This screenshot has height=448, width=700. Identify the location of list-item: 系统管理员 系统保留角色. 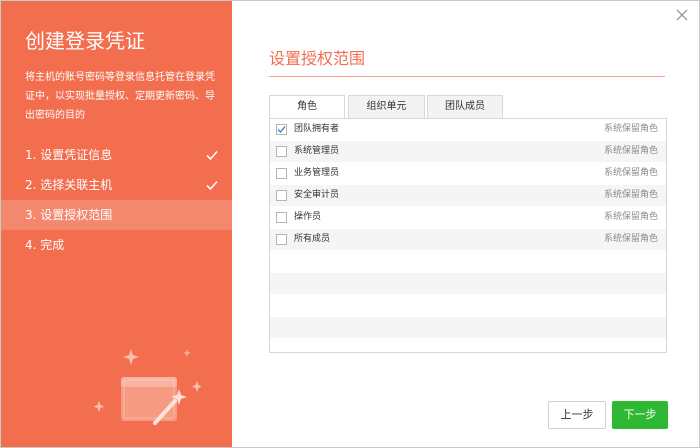
(468, 152).